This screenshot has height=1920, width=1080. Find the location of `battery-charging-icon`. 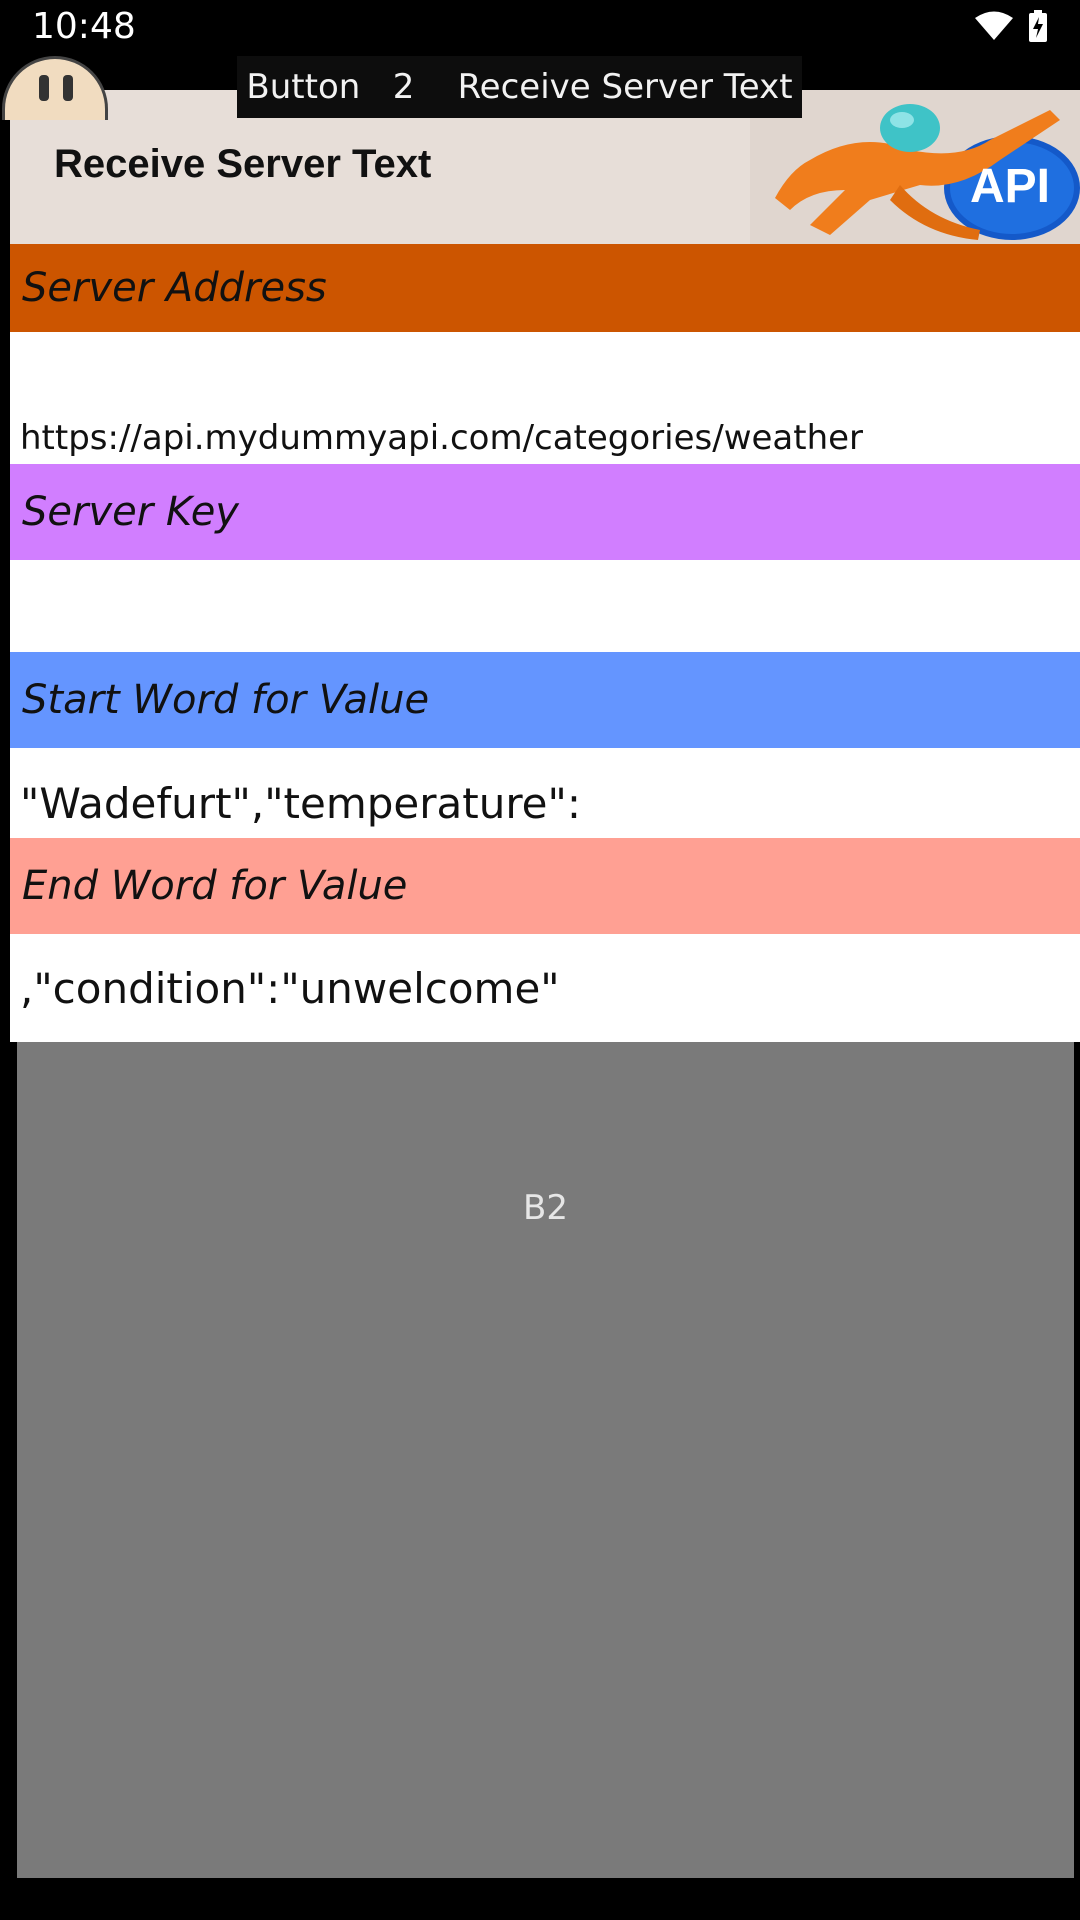

battery-charging-icon is located at coordinates (1038, 28).